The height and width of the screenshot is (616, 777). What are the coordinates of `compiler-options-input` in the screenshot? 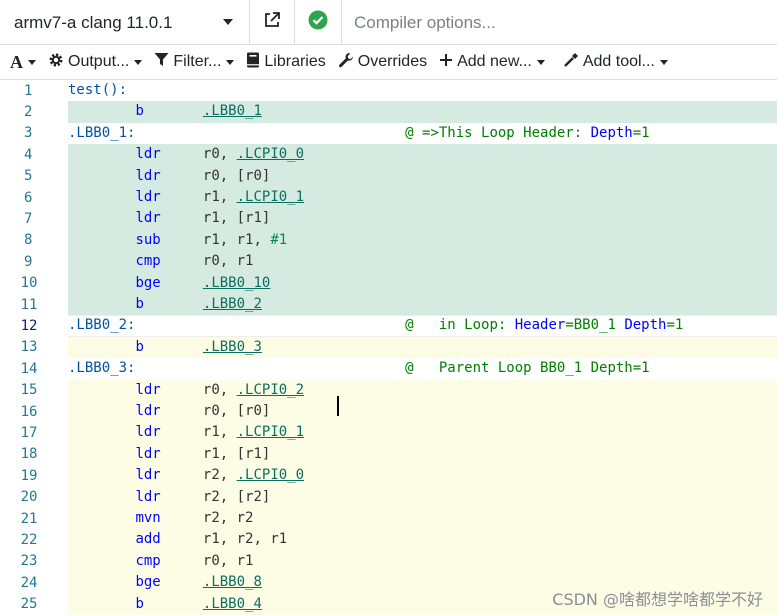 It's located at (559, 22).